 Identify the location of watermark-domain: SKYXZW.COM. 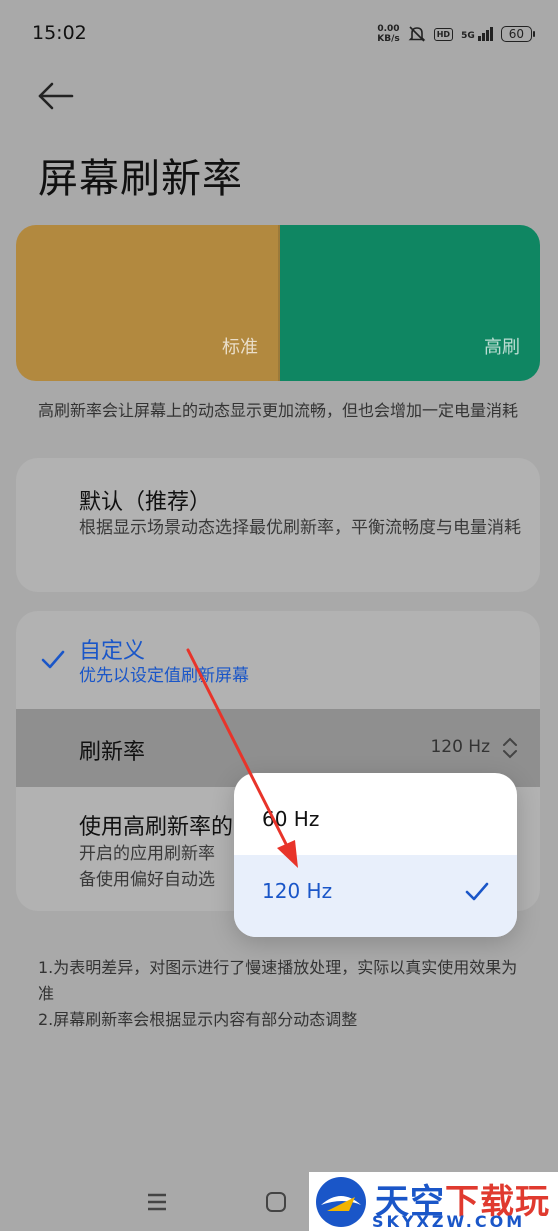
(449, 1221).